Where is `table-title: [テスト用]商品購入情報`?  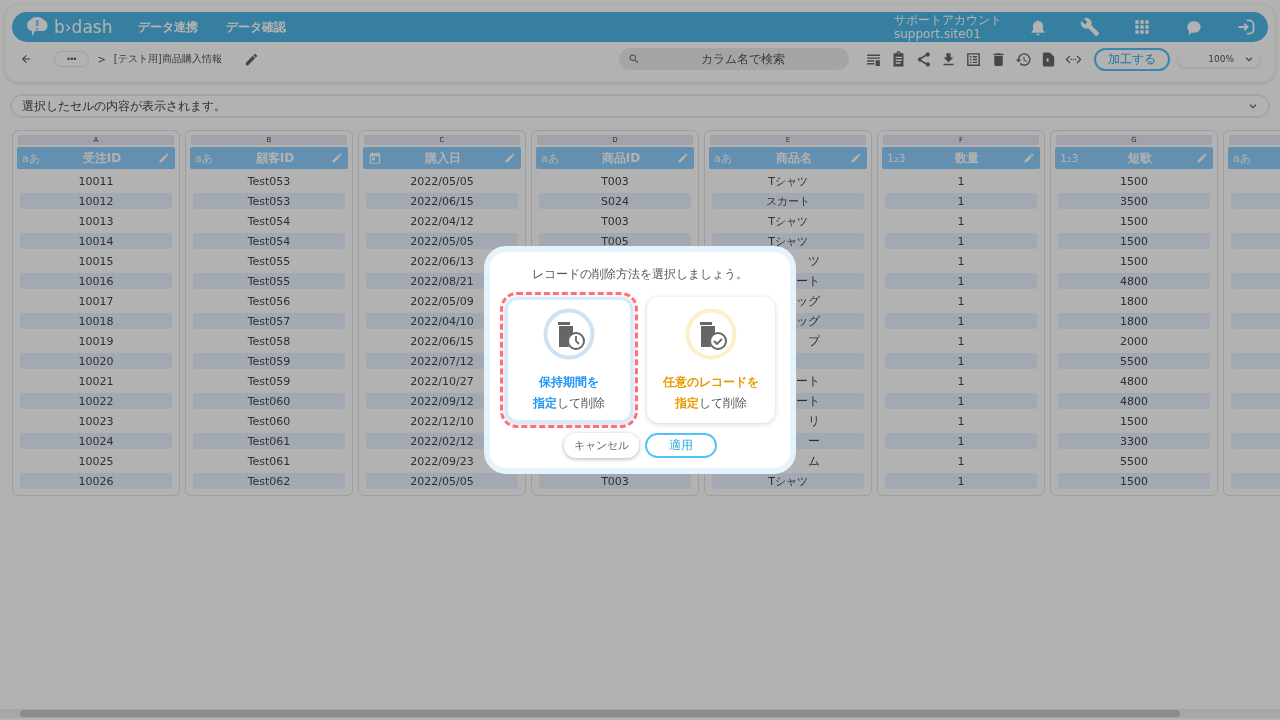
table-title: [テスト用]商品購入情報 is located at coordinates (167, 59).